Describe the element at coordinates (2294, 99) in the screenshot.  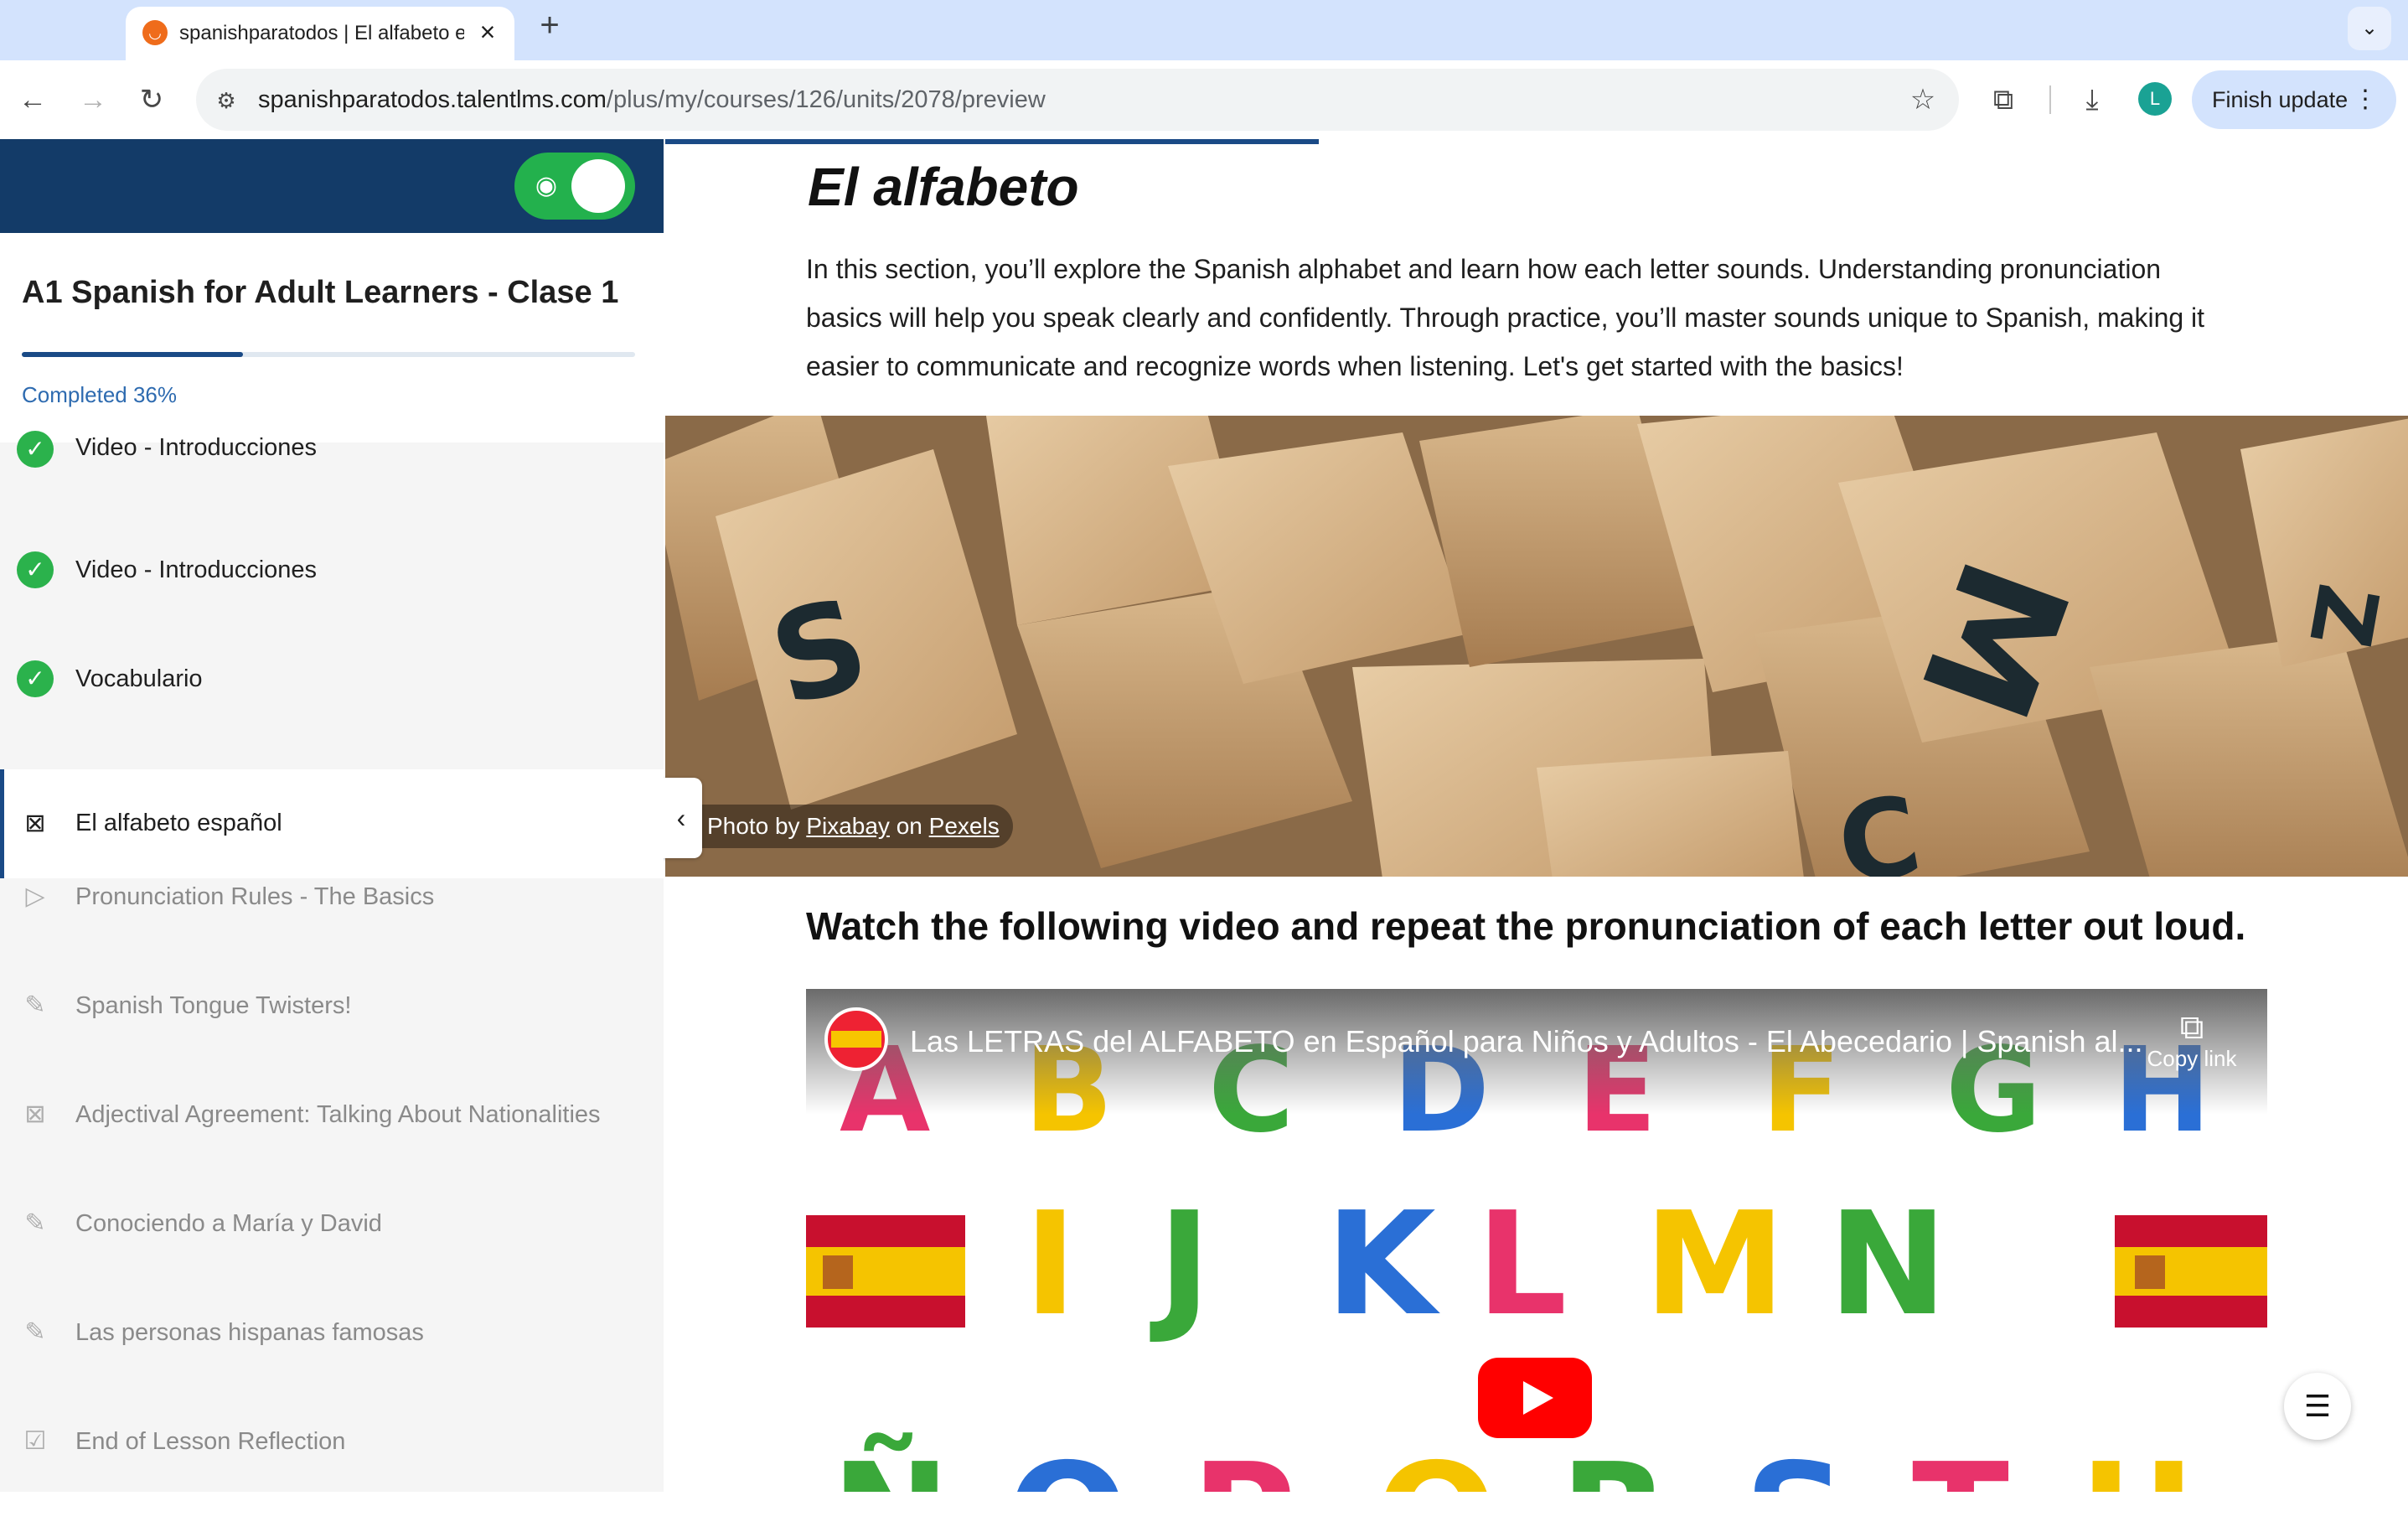
I see `finish-update-button: Finish update ⋮` at that location.